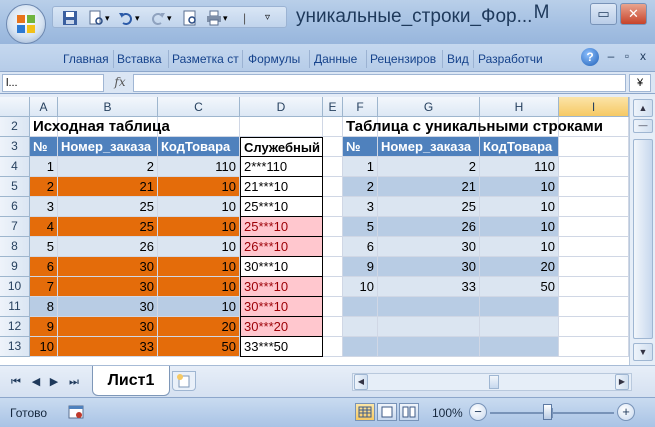  I want to click on row-header-8: 8, so click(15, 247).